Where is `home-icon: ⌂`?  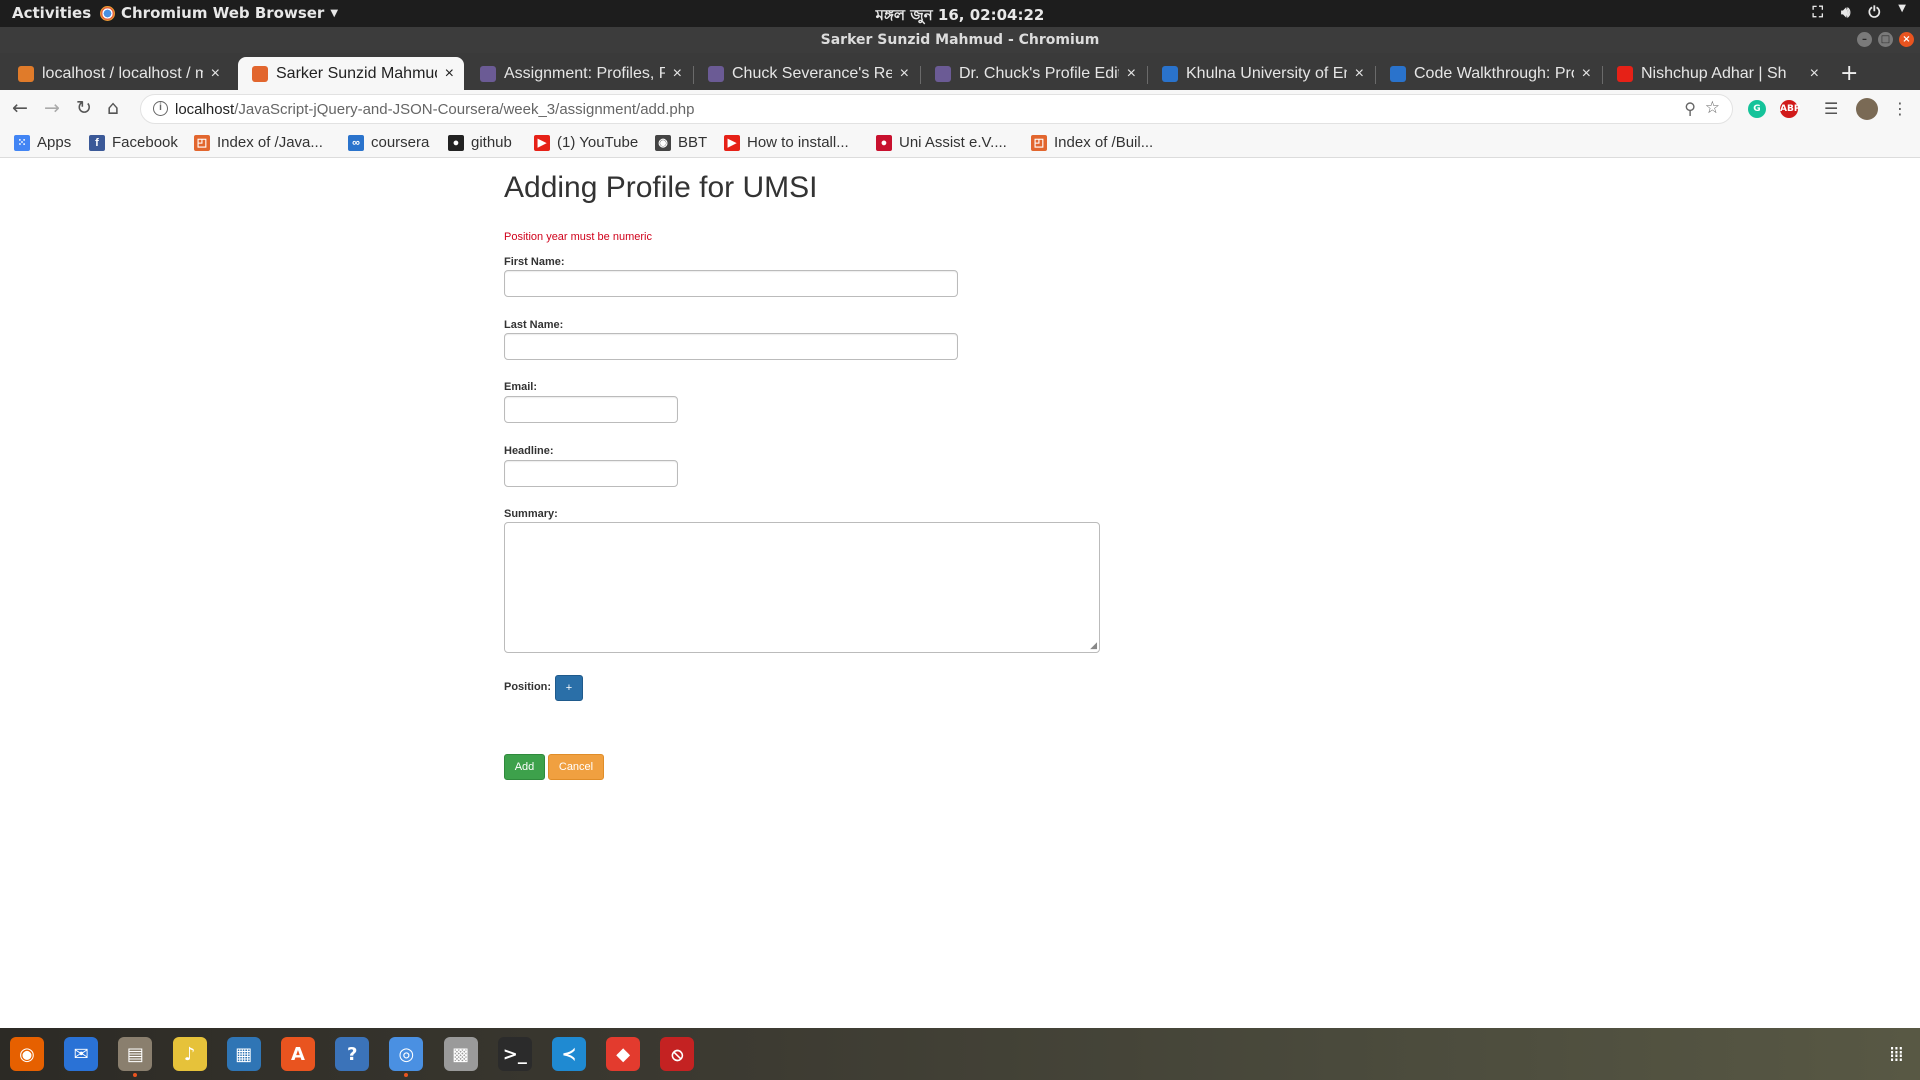 home-icon: ⌂ is located at coordinates (113, 108).